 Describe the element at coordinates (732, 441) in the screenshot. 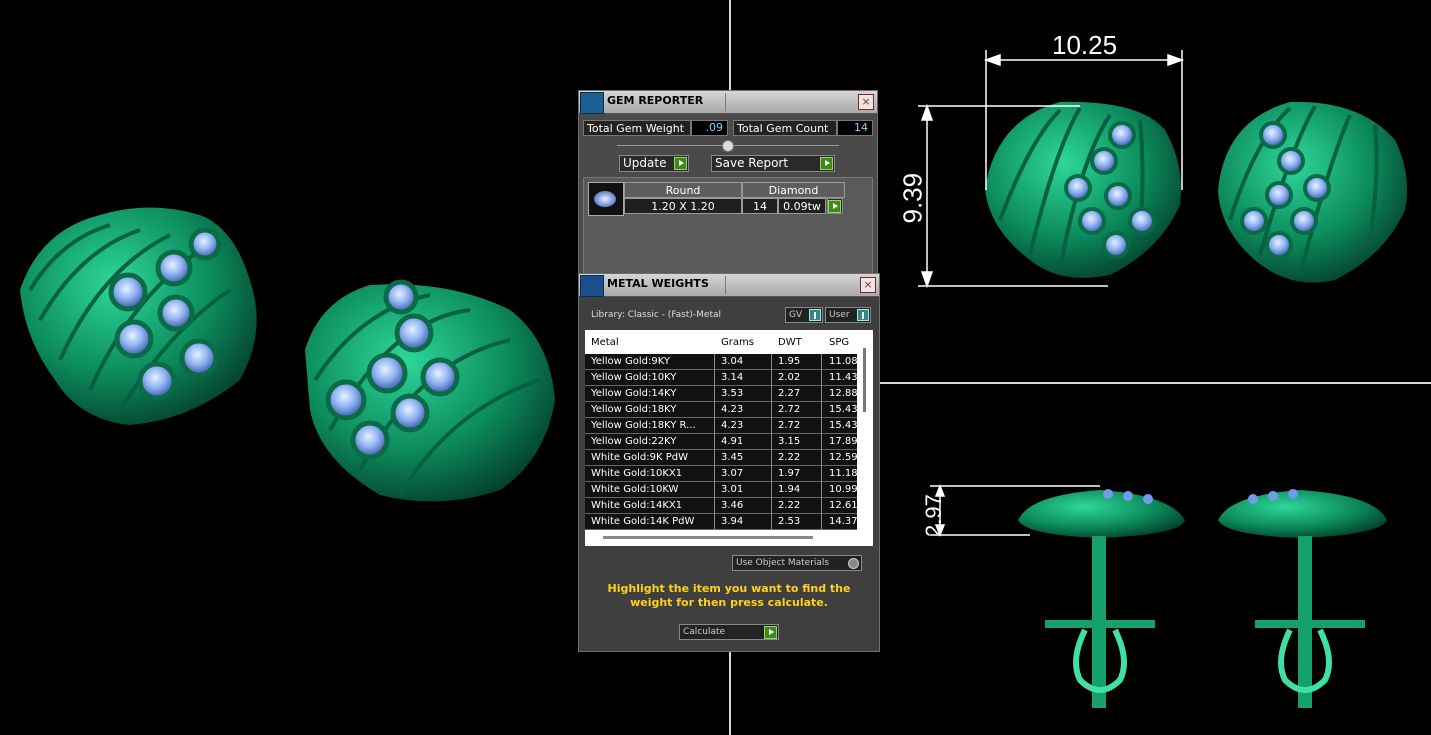

I see `table-cell: 4.91` at that location.